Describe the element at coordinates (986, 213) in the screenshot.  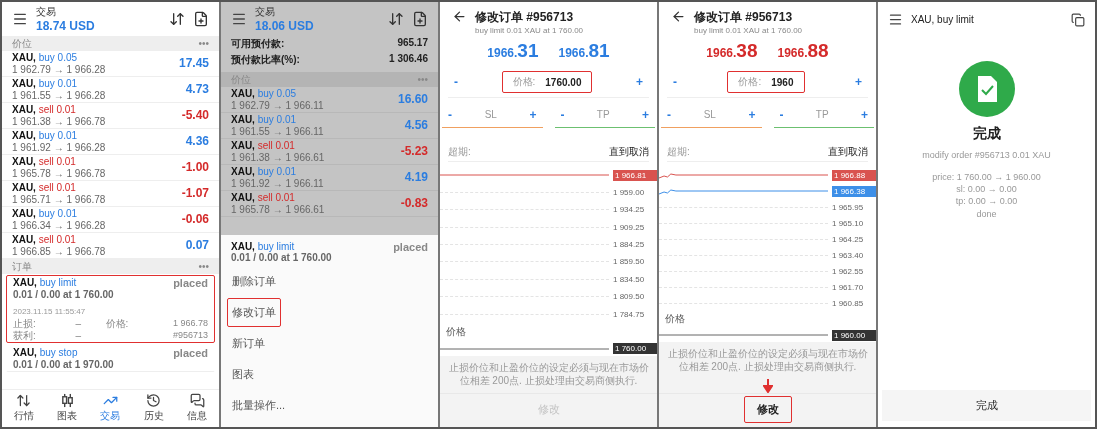
I see `result-line: done` at that location.